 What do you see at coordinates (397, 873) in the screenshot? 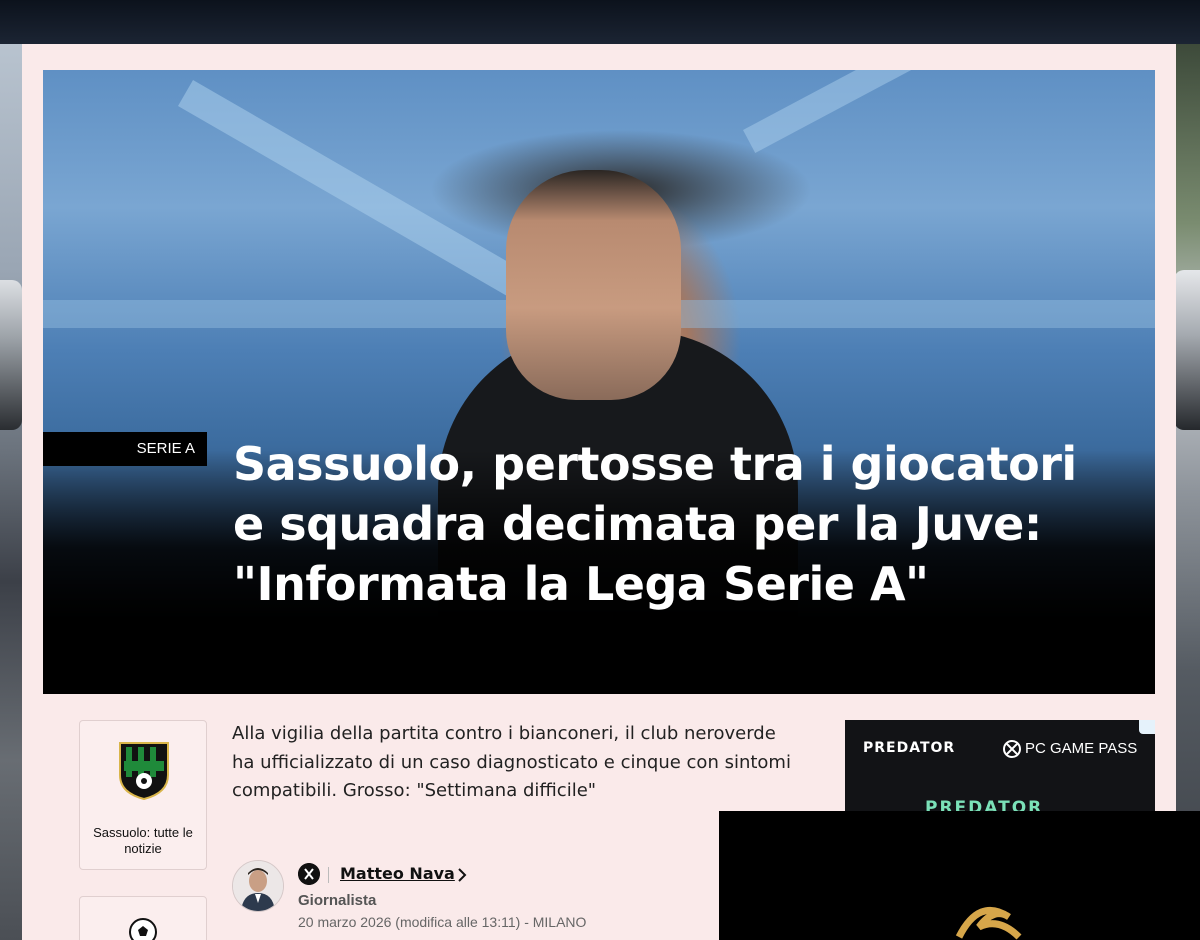
I see `author-name-link: Matteo Nava` at bounding box center [397, 873].